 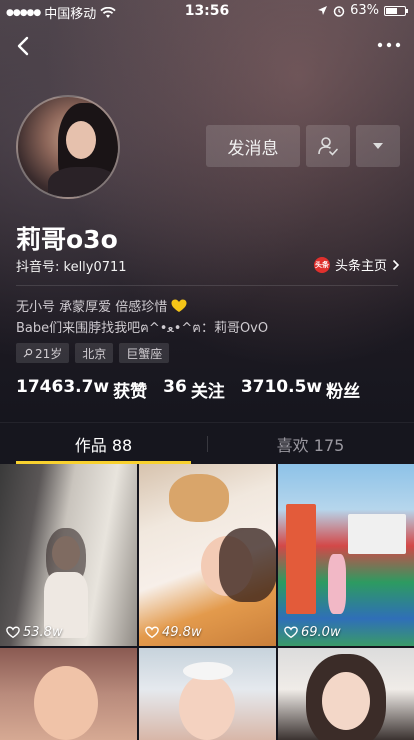 I want to click on battery-percent: 63%, so click(x=364, y=10).